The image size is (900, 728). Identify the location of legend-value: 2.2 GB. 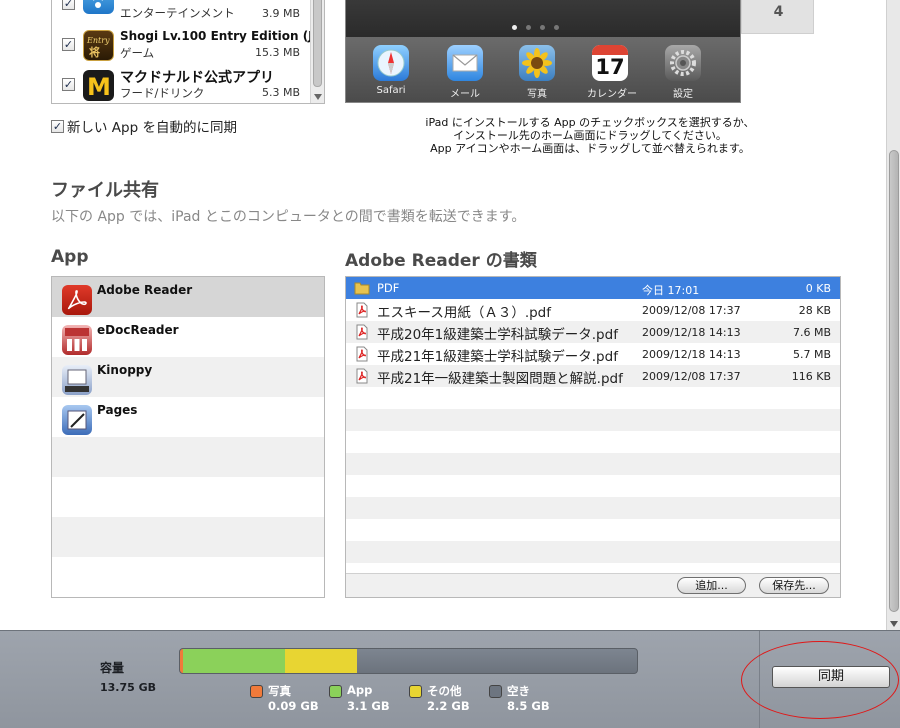
(448, 706).